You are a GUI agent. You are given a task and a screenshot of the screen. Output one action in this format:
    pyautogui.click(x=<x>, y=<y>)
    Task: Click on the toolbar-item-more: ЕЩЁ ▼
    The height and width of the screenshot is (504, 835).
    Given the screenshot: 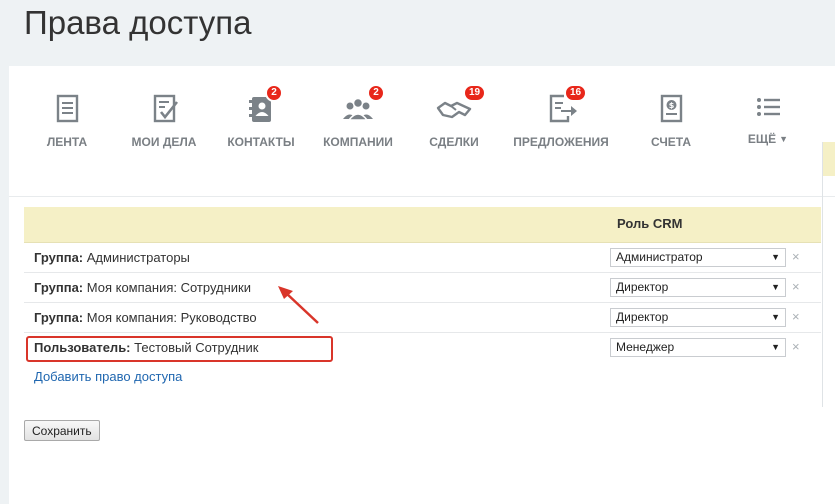 What is the action you would take?
    pyautogui.click(x=768, y=140)
    